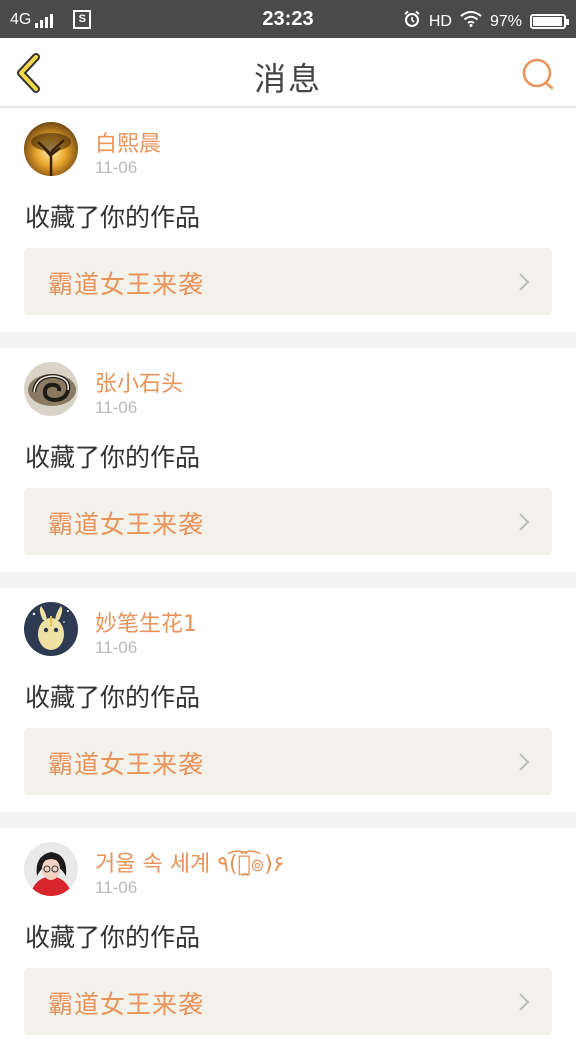  I want to click on battery-percent: 97%, so click(505, 21).